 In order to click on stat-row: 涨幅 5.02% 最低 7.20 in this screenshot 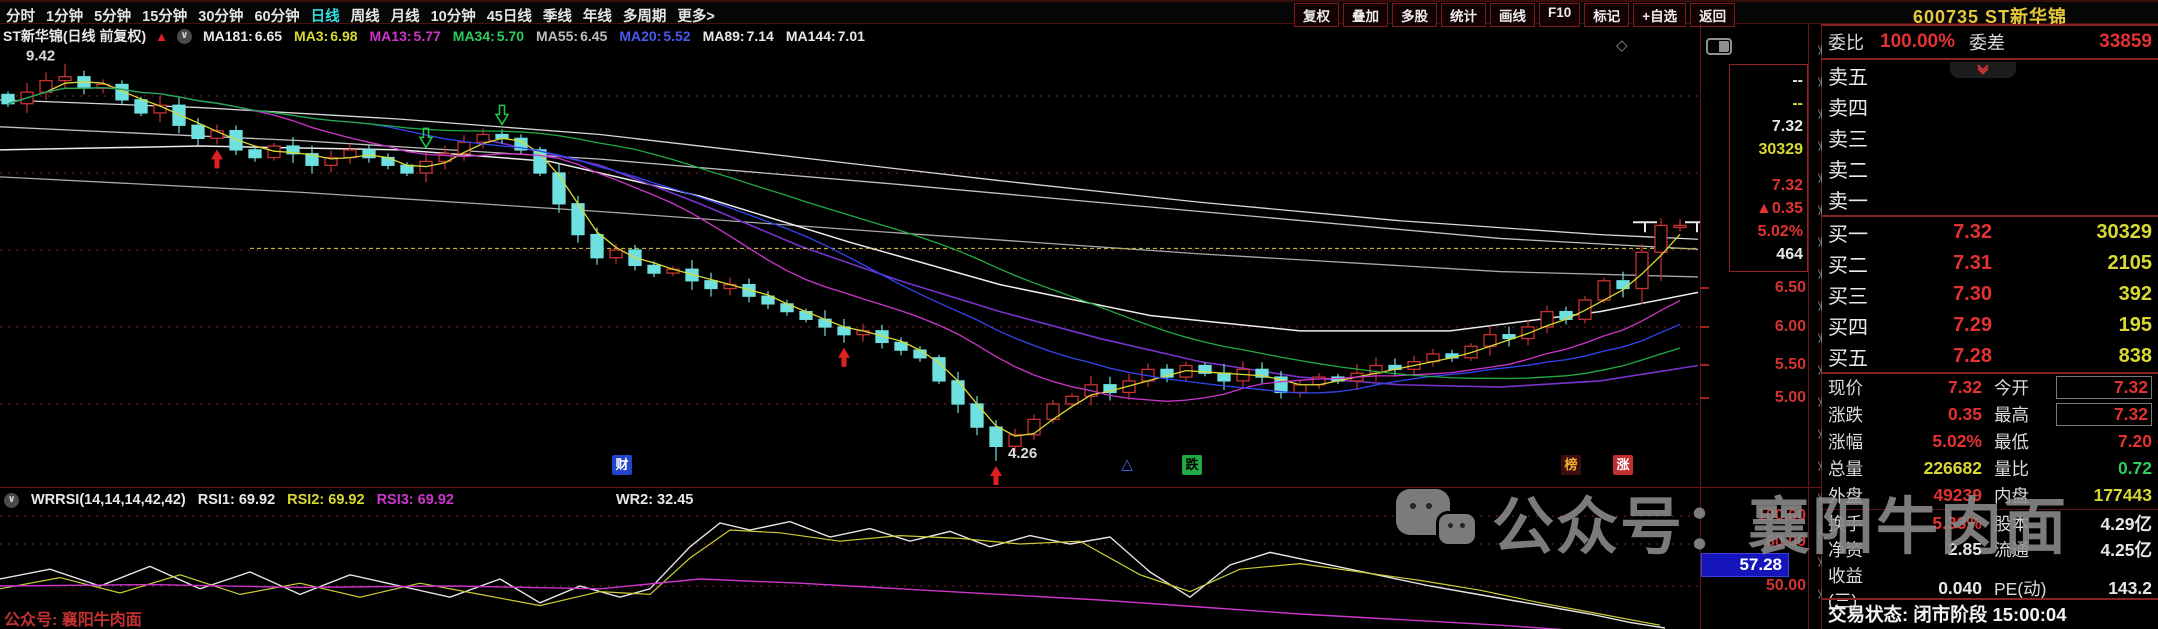, I will do `click(1990, 441)`.